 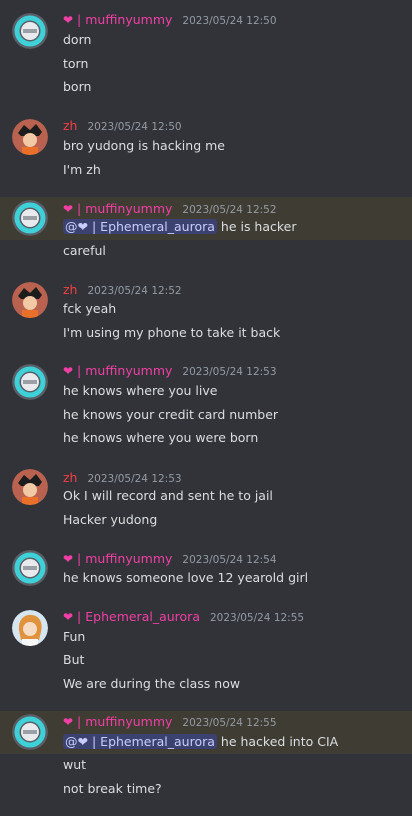 I want to click on avatar-girl-icon, so click(x=30, y=628).